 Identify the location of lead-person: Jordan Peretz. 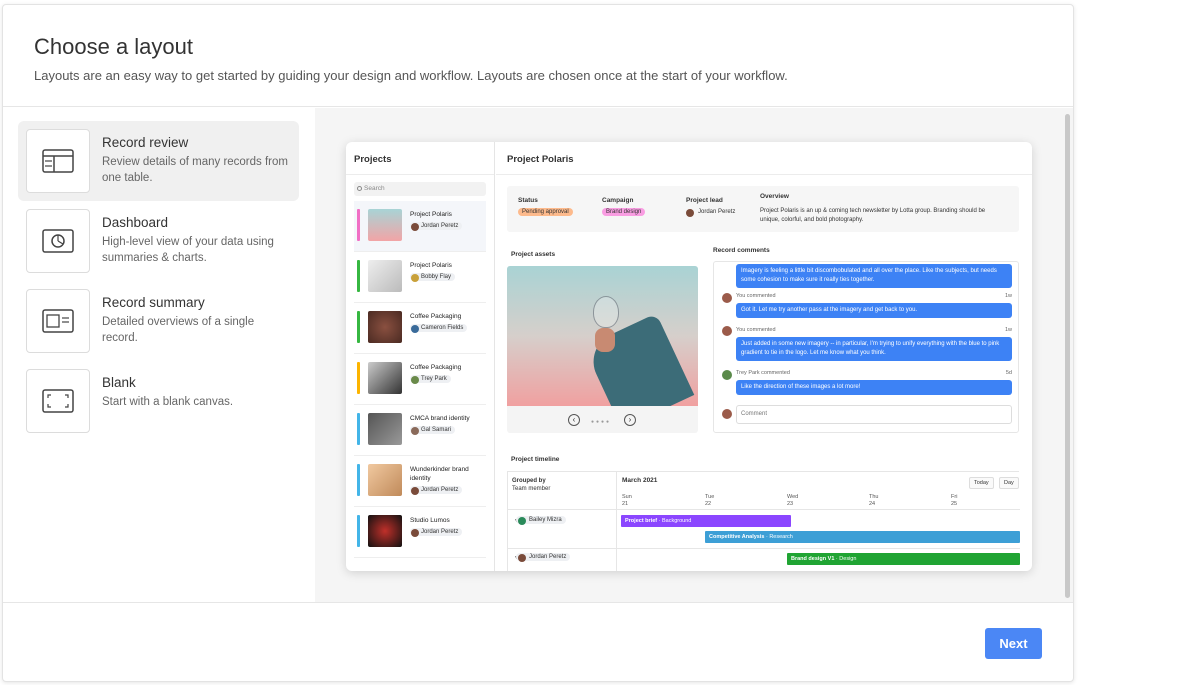
(712, 212).